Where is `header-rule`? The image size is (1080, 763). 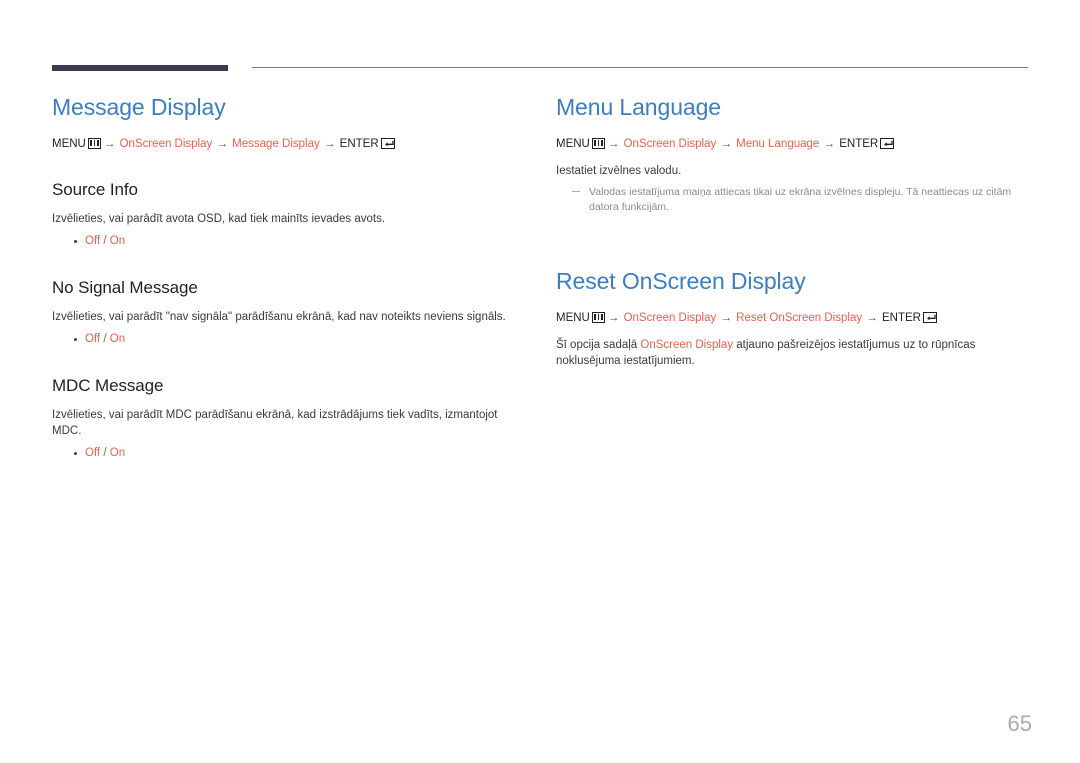
header-rule is located at coordinates (540, 68).